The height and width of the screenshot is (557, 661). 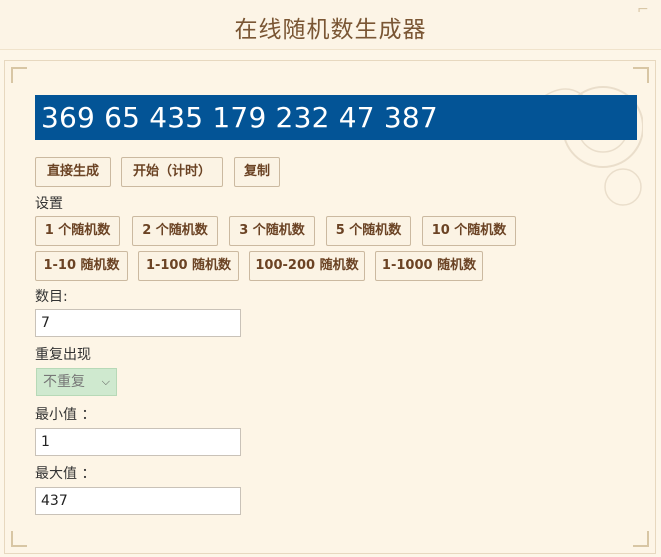 What do you see at coordinates (63, 355) in the screenshot?
I see `repeat-label: 重复出现` at bounding box center [63, 355].